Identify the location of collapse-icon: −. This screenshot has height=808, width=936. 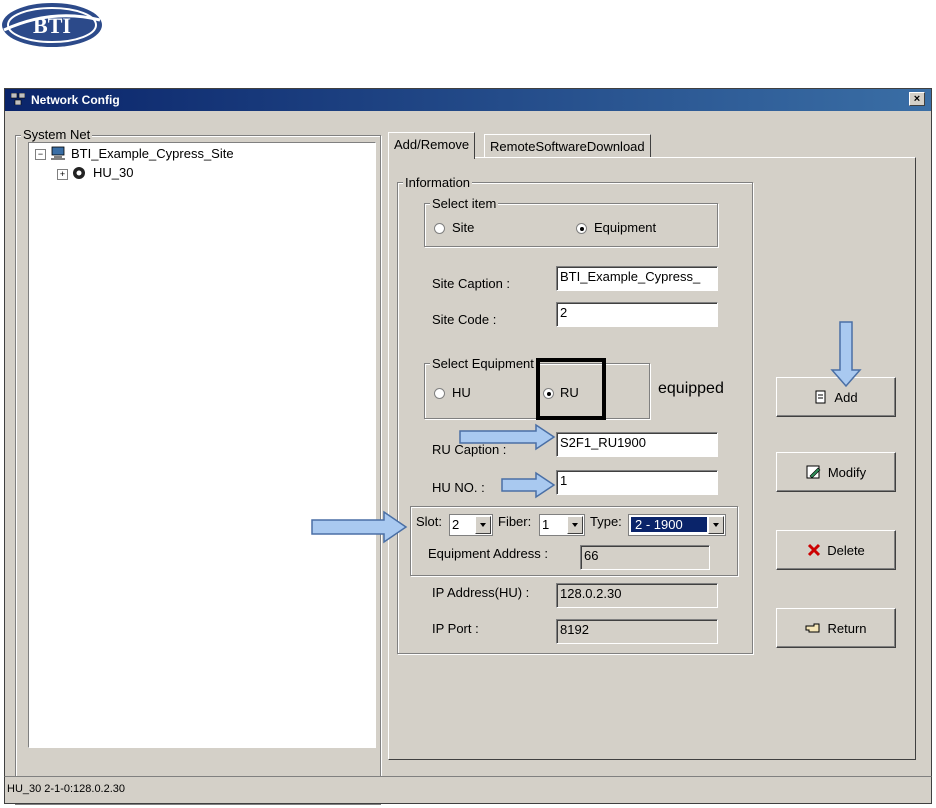
(40, 154).